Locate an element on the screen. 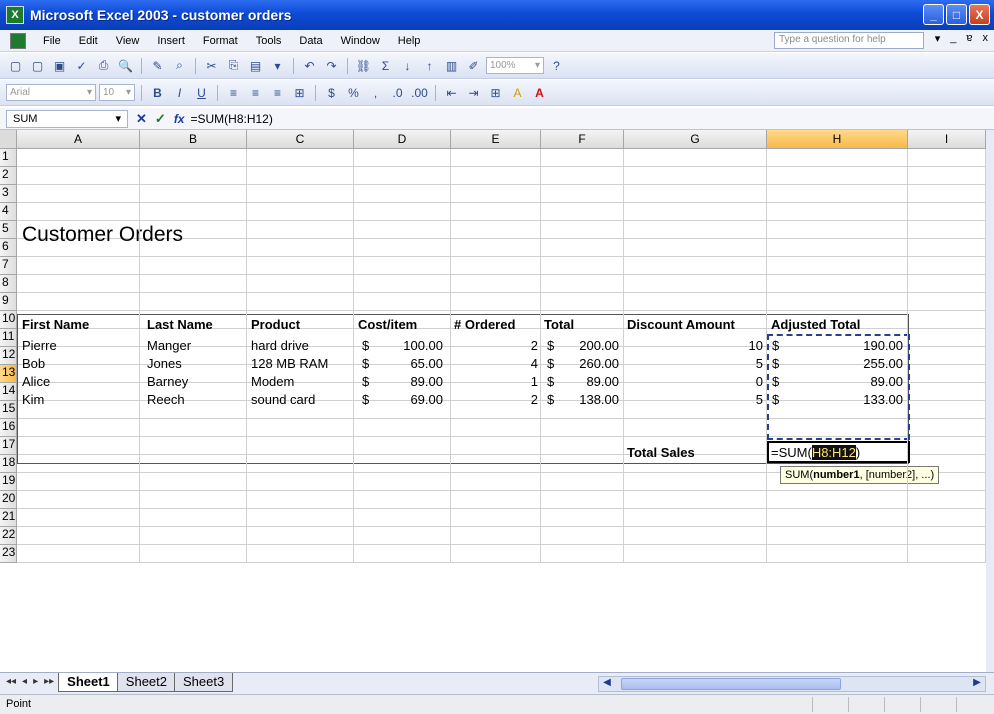 The height and width of the screenshot is (714, 994). paste-icon: ▤ is located at coordinates (255, 66).